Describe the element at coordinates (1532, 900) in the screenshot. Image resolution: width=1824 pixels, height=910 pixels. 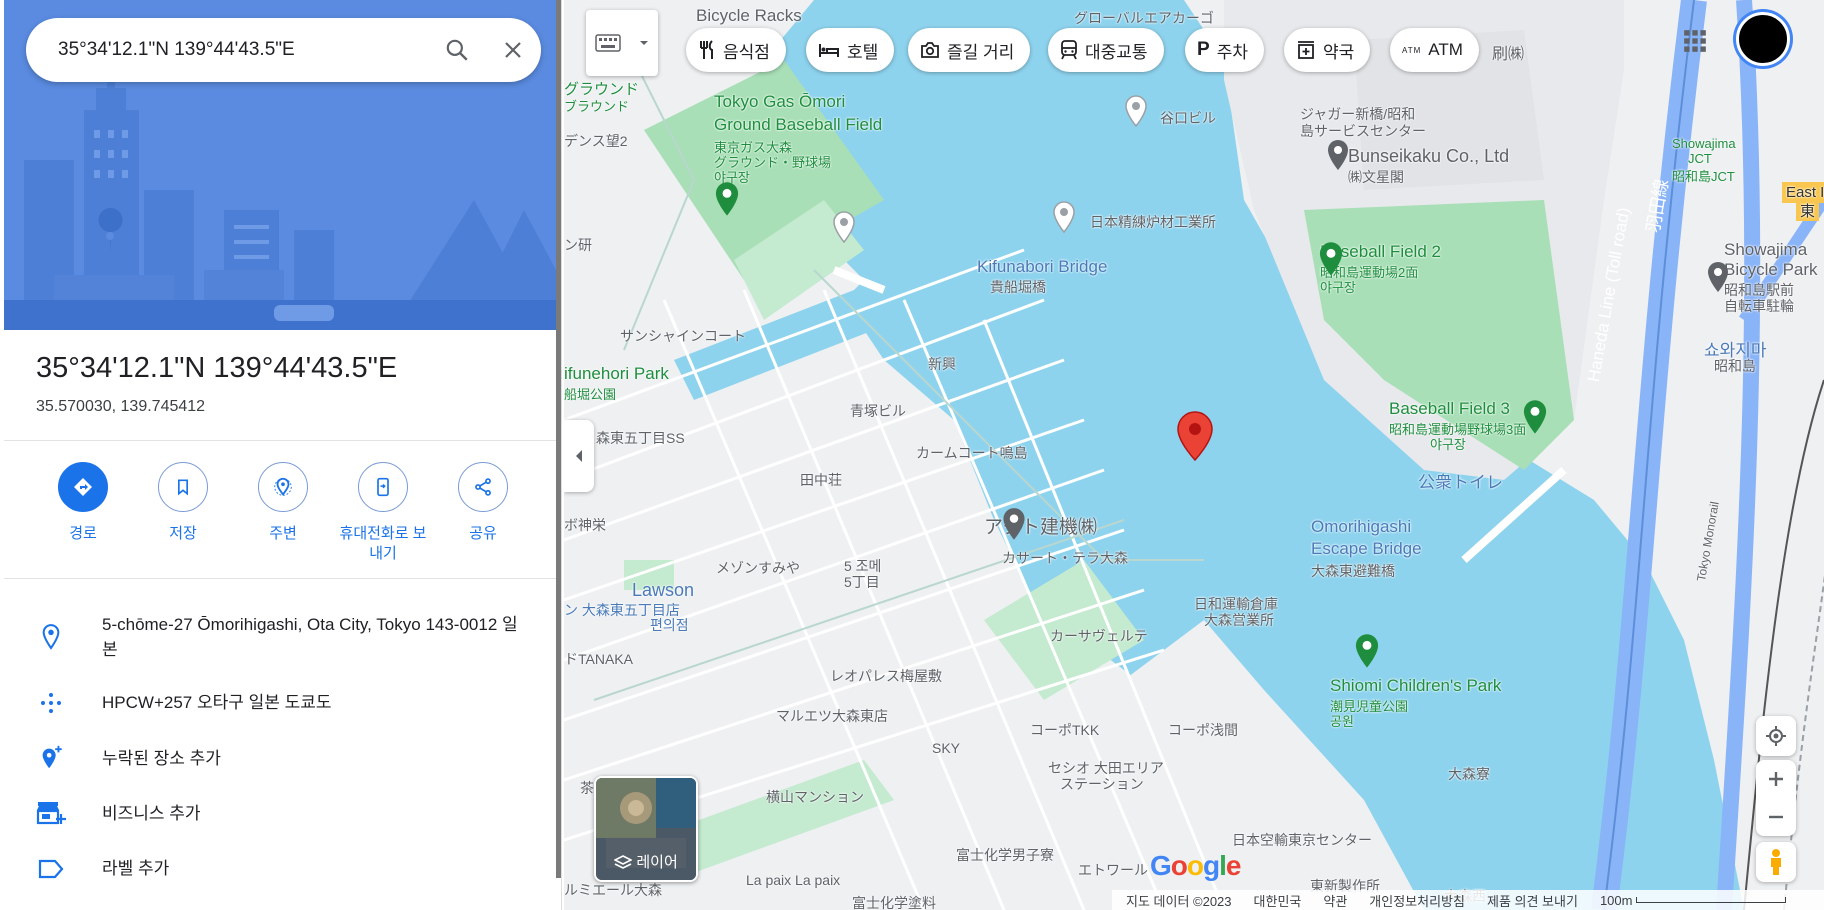
I see `feedback-link: 제품 의견 보내기` at that location.